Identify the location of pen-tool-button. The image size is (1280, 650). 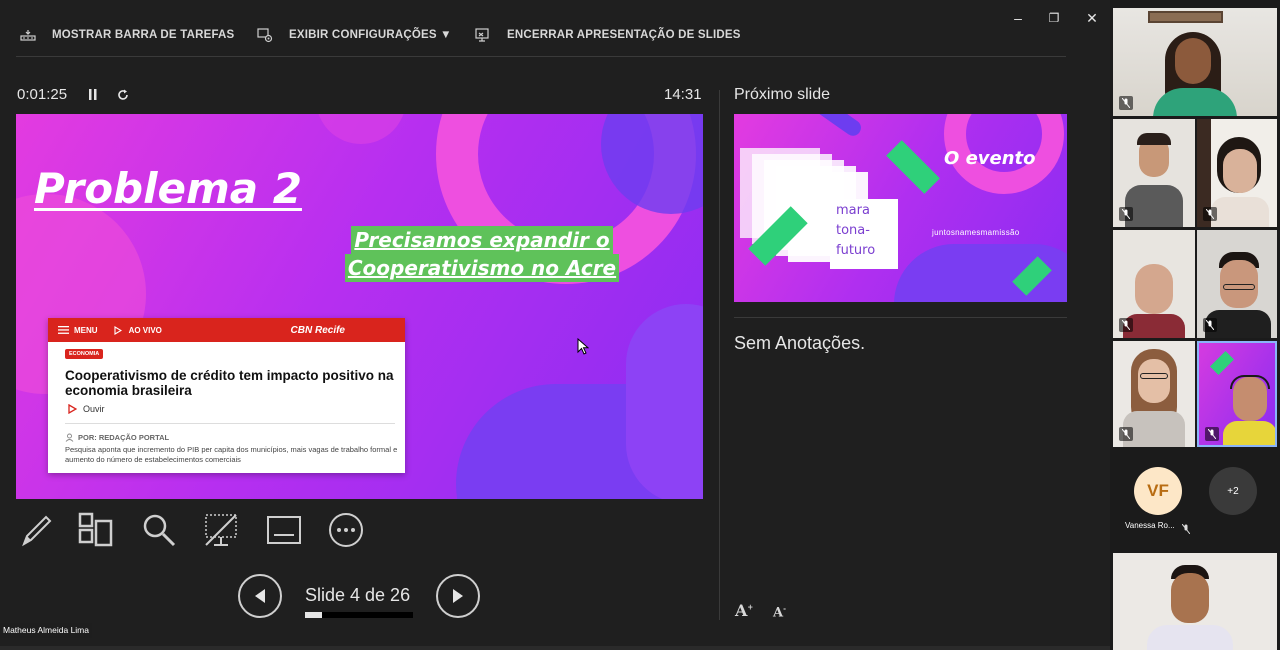
(36, 530).